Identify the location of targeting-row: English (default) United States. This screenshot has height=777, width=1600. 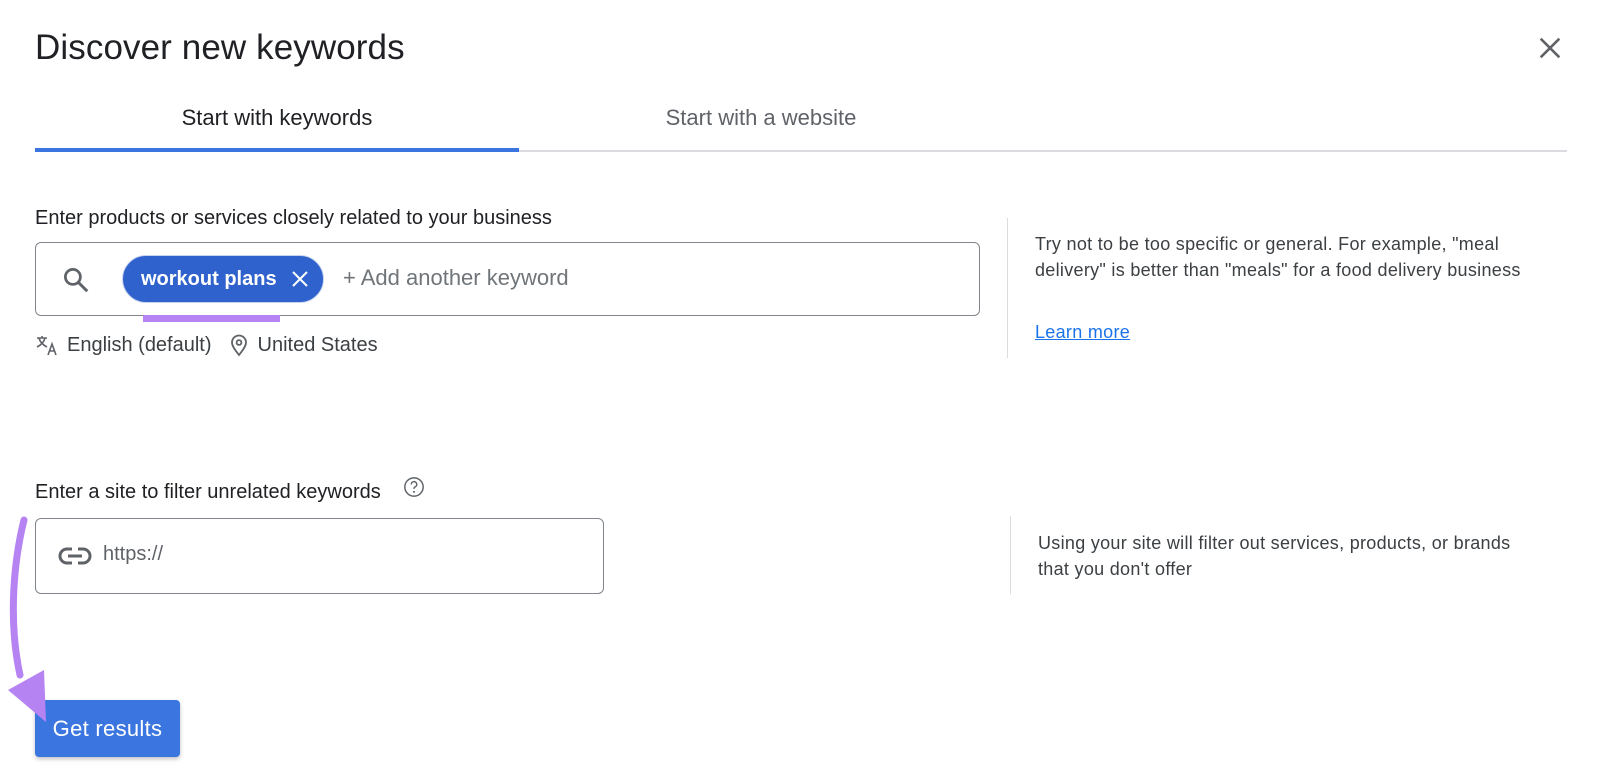
(206, 345).